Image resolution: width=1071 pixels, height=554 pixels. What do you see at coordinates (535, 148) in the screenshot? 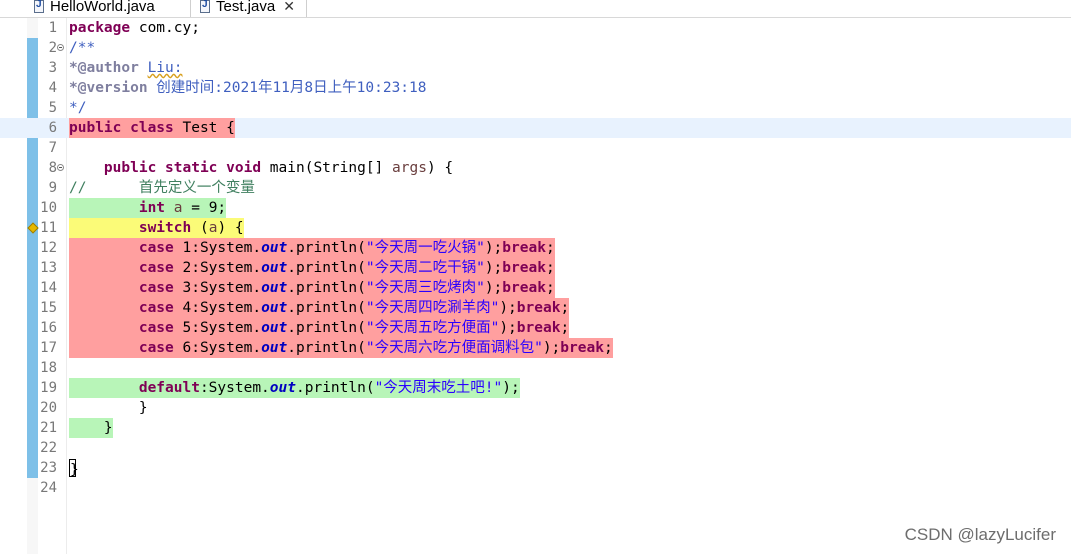
I see `code-line: 7` at bounding box center [535, 148].